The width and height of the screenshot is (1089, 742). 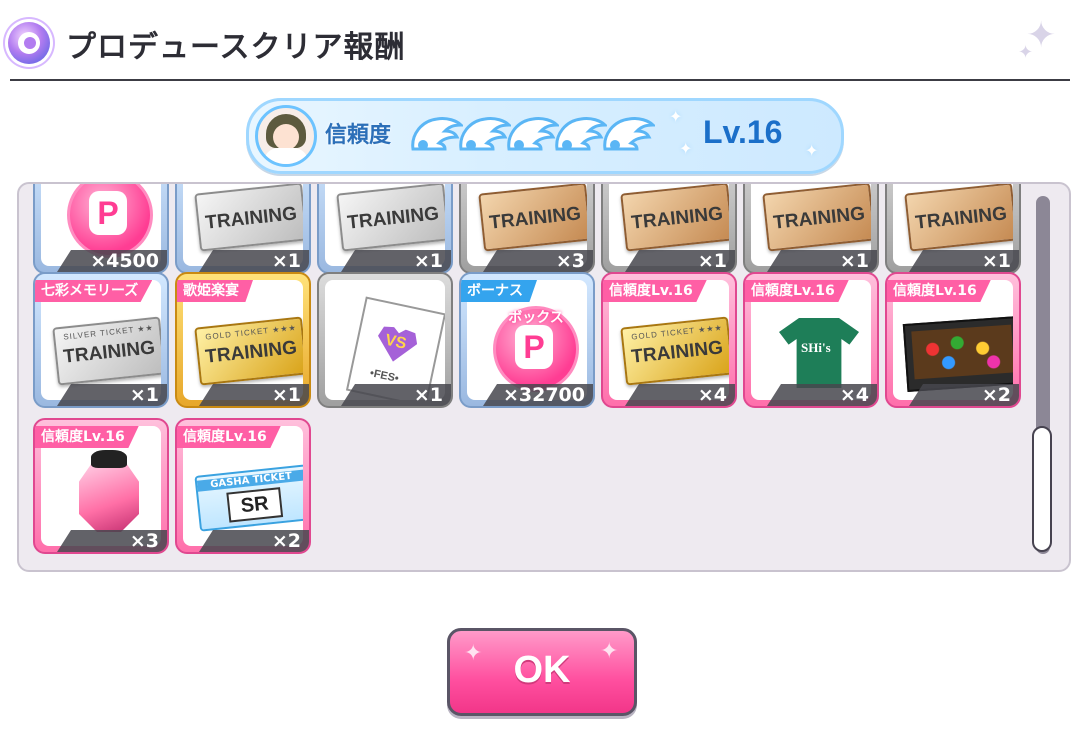 I want to click on reward-item: GOLD TICKET ★★★ TRAINING 信頼度Lv.16 ×4, so click(x=669, y=340).